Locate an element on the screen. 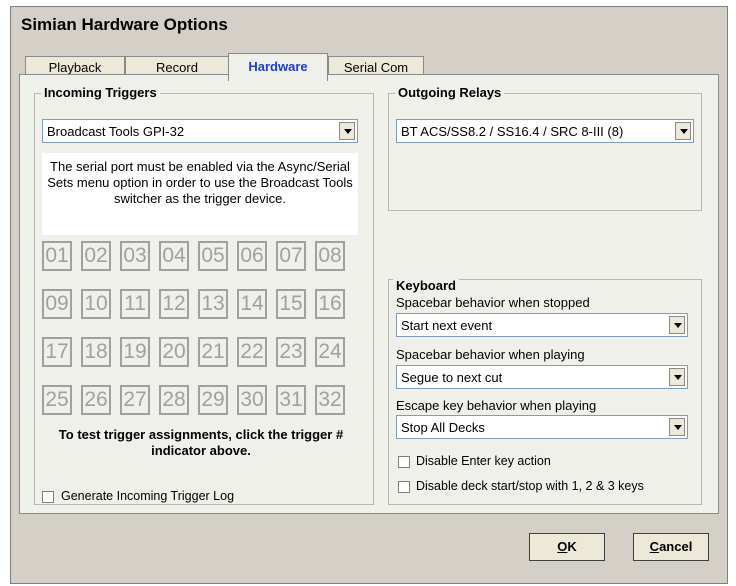 This screenshot has width=736, height=586. spacebar-playing-select: Segue to next cut is located at coordinates (542, 377).